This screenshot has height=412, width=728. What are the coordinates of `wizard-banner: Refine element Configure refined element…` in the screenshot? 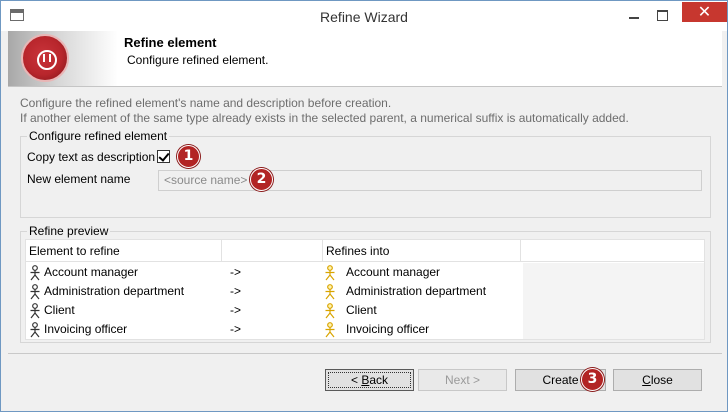 It's located at (365, 59).